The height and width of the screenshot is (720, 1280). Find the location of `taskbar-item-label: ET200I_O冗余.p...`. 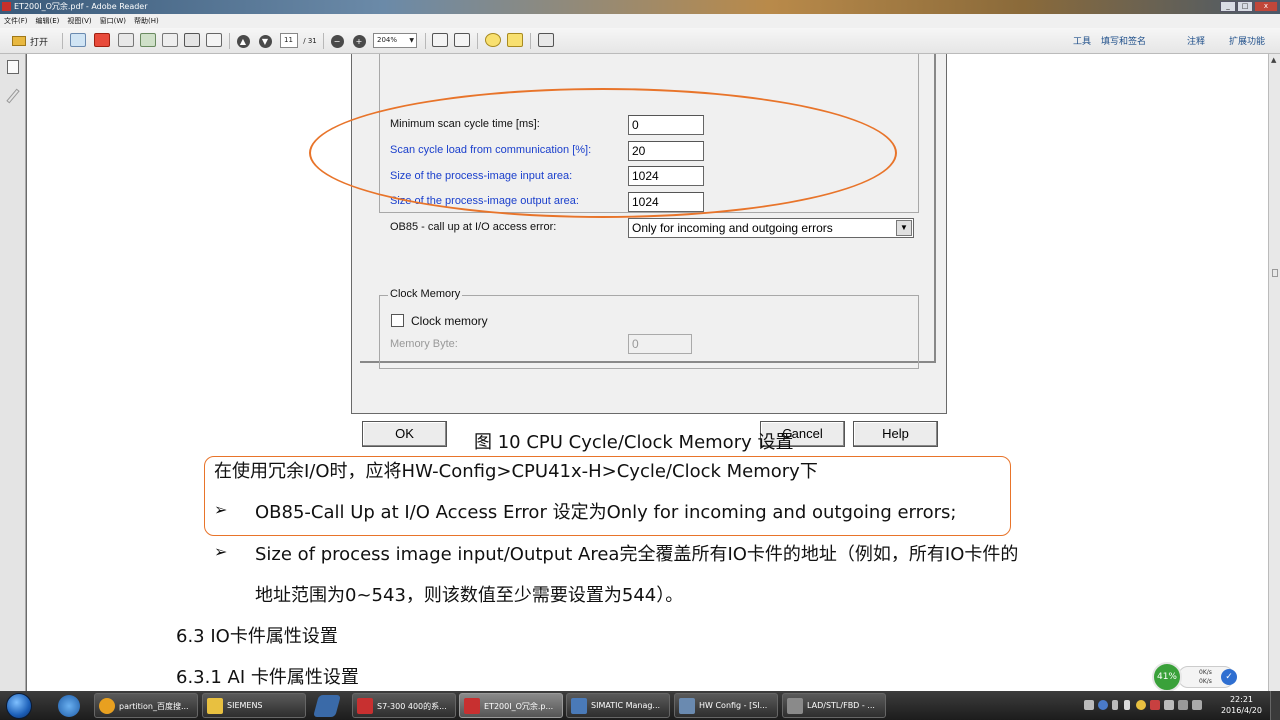

taskbar-item-label: ET200I_O冗余.p... is located at coordinates (519, 706).